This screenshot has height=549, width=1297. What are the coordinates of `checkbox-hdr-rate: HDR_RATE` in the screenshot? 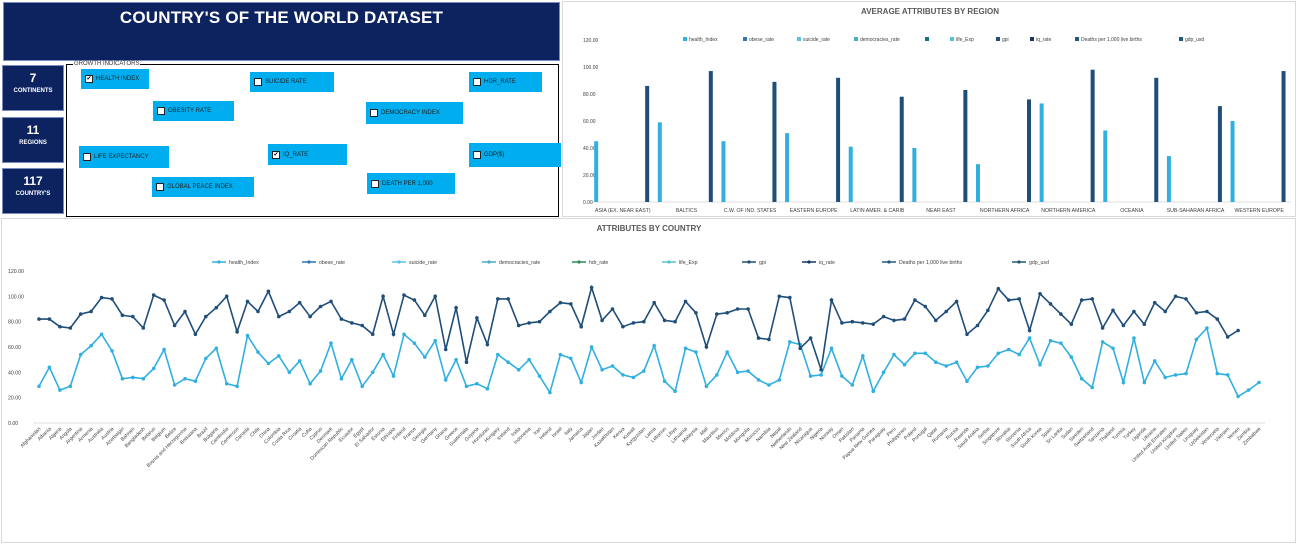 It's located at (505, 82).